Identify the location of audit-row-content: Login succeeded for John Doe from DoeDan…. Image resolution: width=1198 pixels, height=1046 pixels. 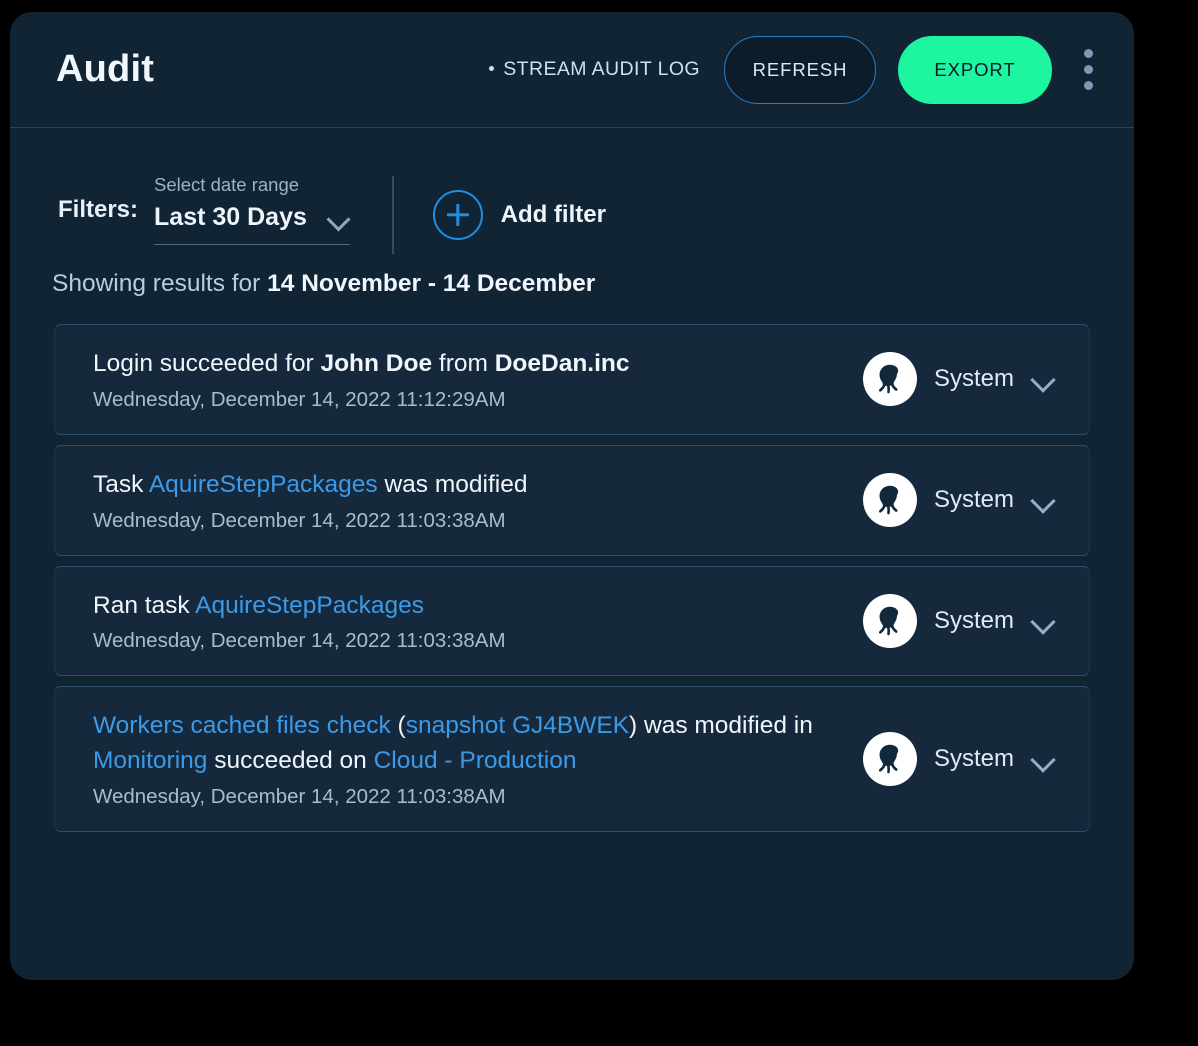
(478, 379).